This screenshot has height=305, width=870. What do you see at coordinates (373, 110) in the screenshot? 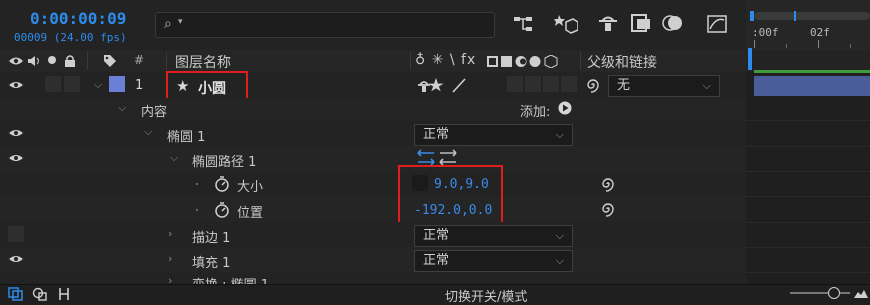
I see `contents-row` at bounding box center [373, 110].